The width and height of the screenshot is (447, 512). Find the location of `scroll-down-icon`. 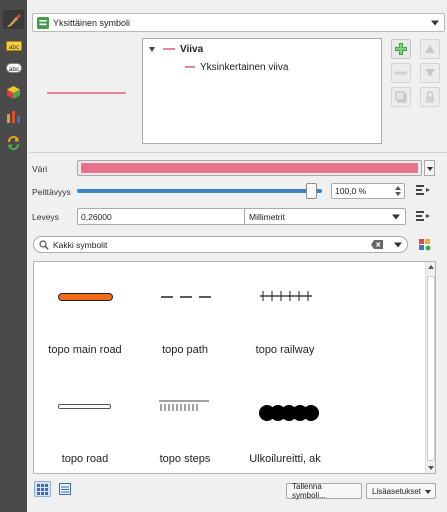

scroll-down-icon is located at coordinates (431, 468).